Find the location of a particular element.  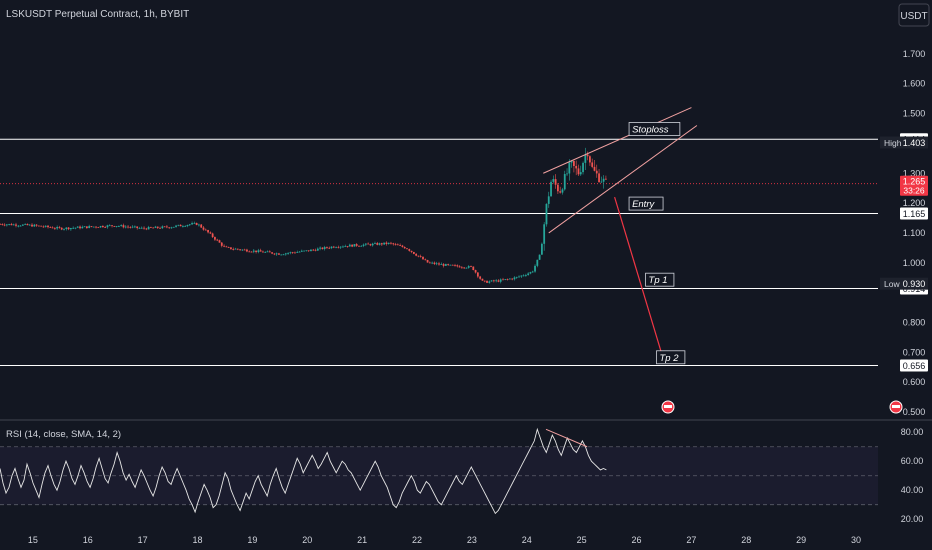

time-tick-label: 21 is located at coordinates (362, 540).